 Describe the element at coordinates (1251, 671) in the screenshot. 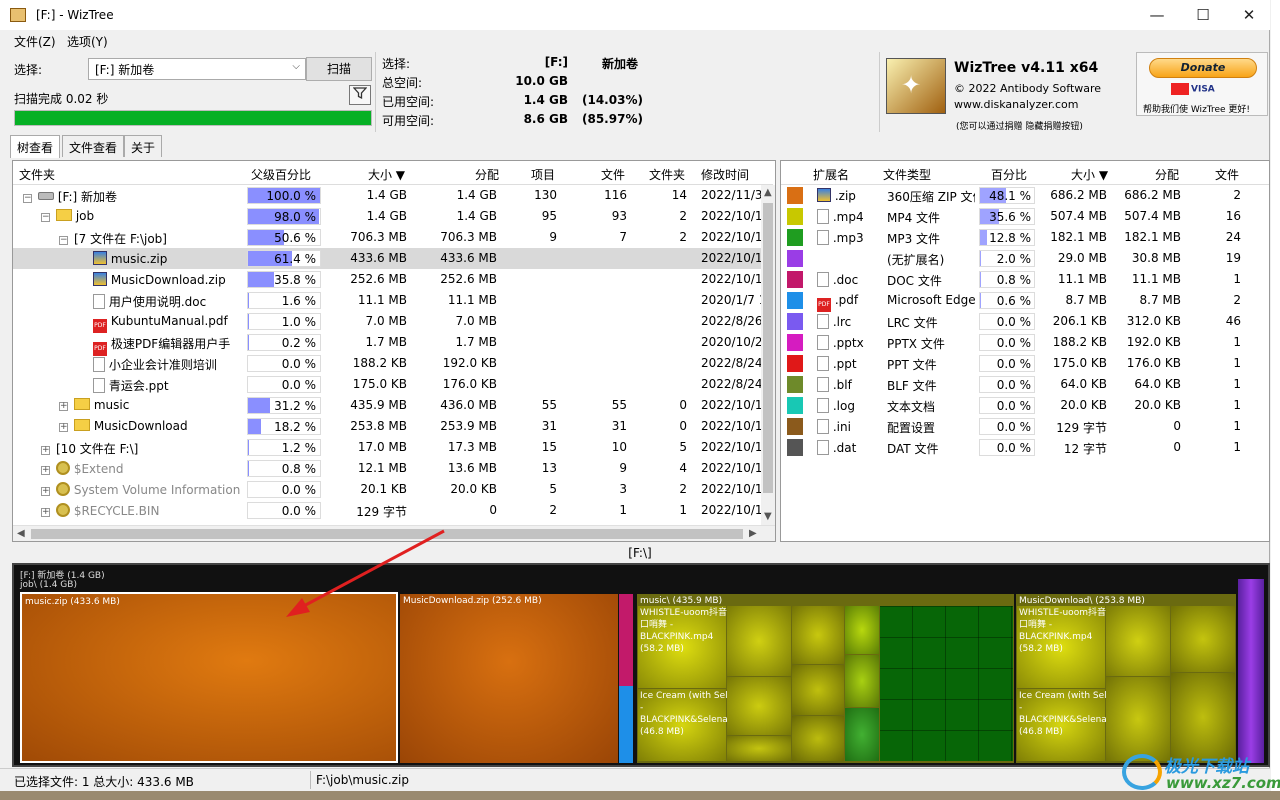

I see `treemap-block-no-extension` at that location.